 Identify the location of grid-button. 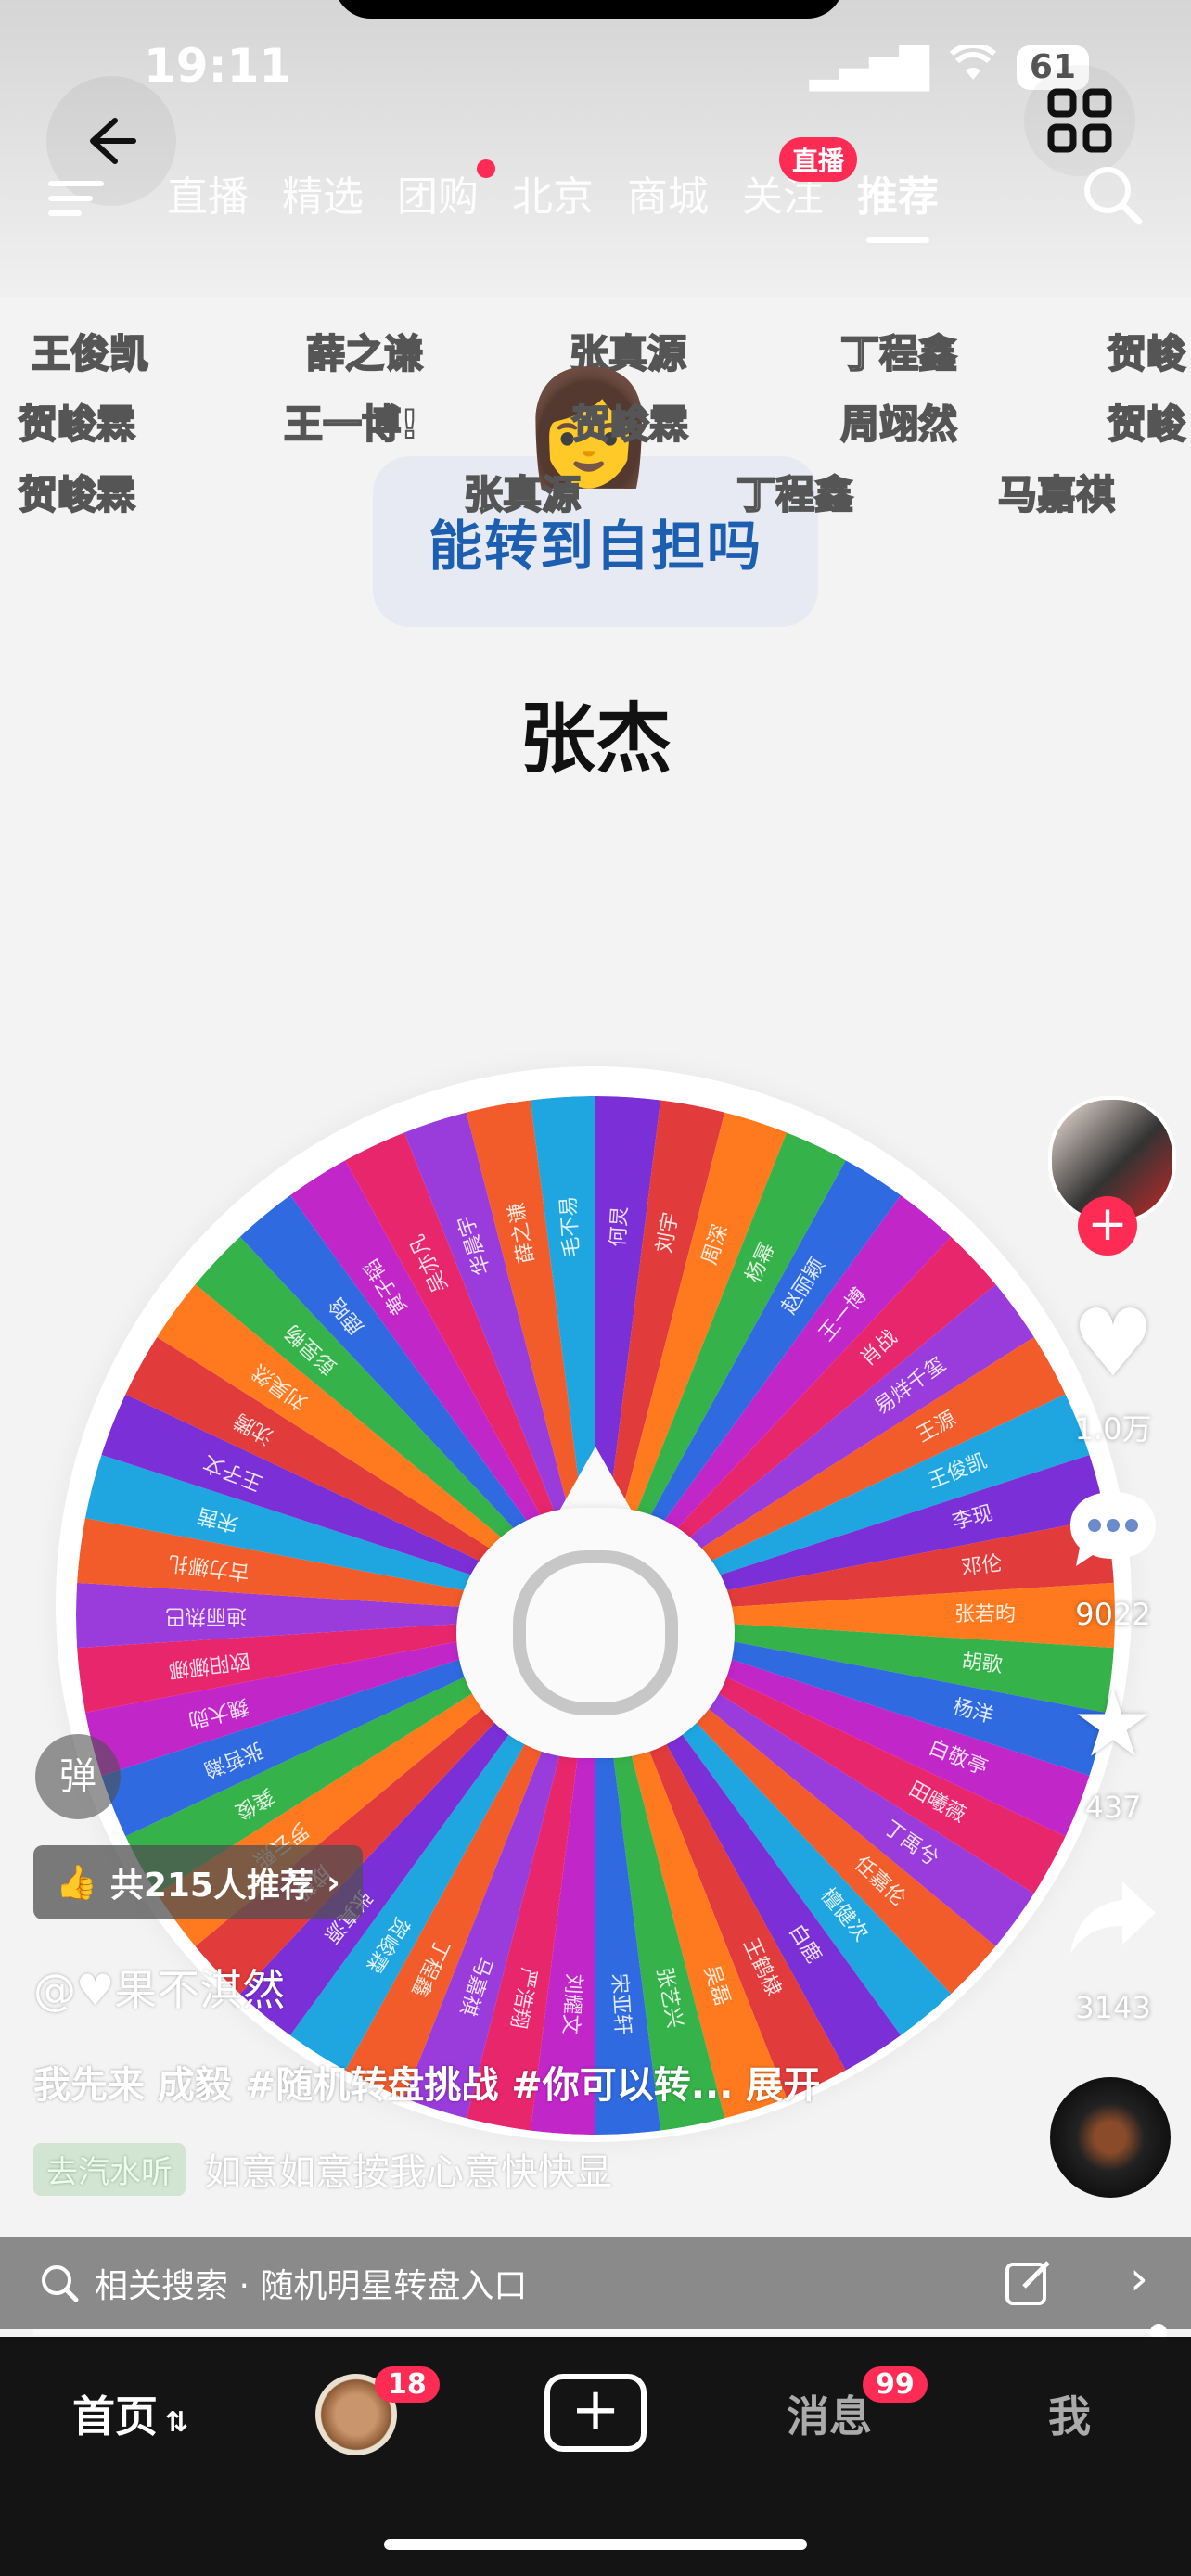
(1079, 120).